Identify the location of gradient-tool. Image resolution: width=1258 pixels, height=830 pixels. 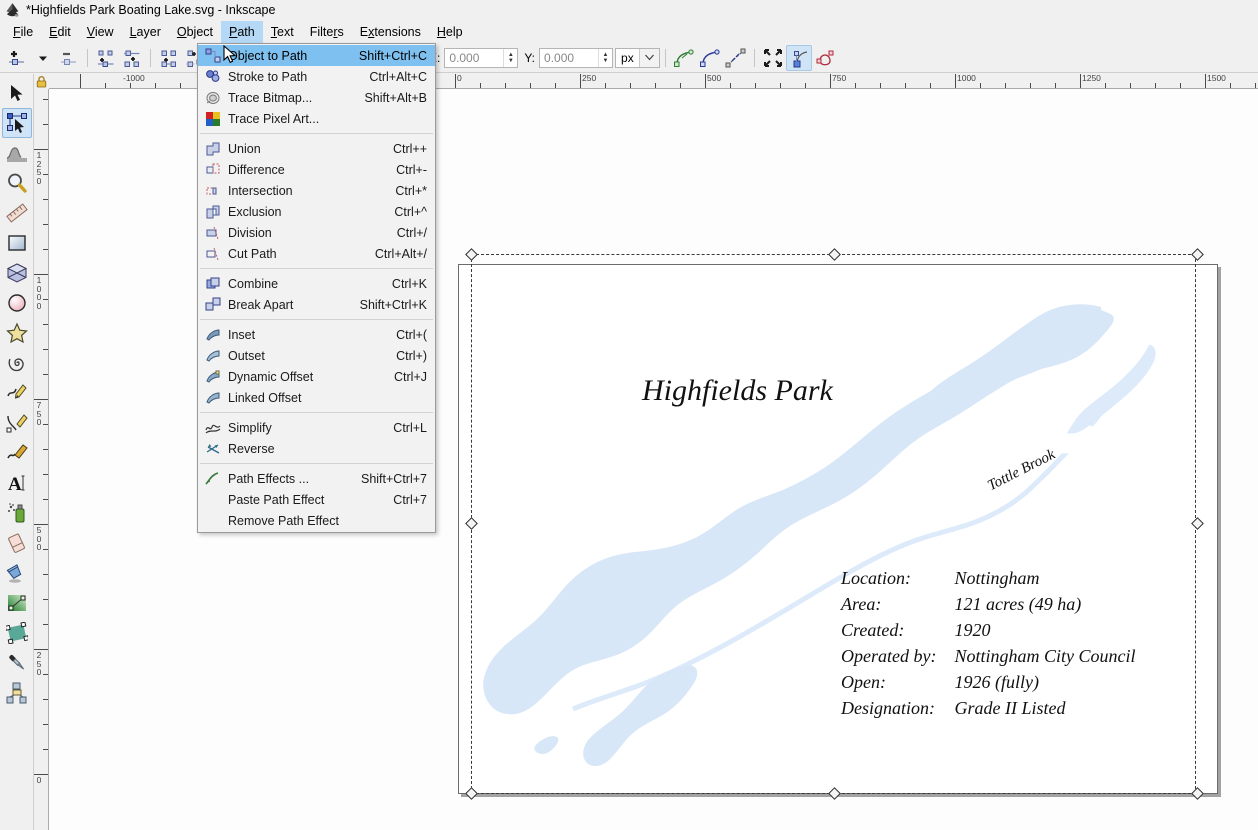
(17, 603).